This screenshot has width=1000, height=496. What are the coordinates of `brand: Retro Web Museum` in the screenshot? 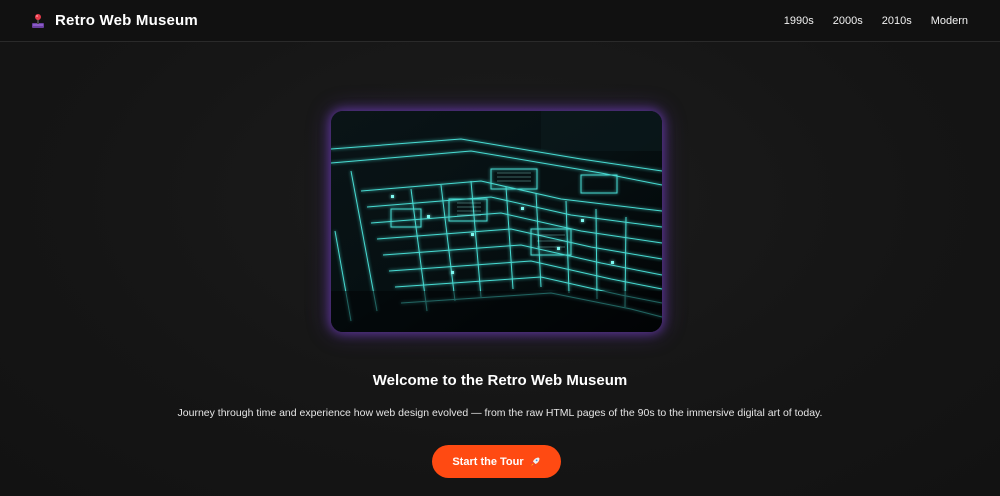 It's located at (114, 20).